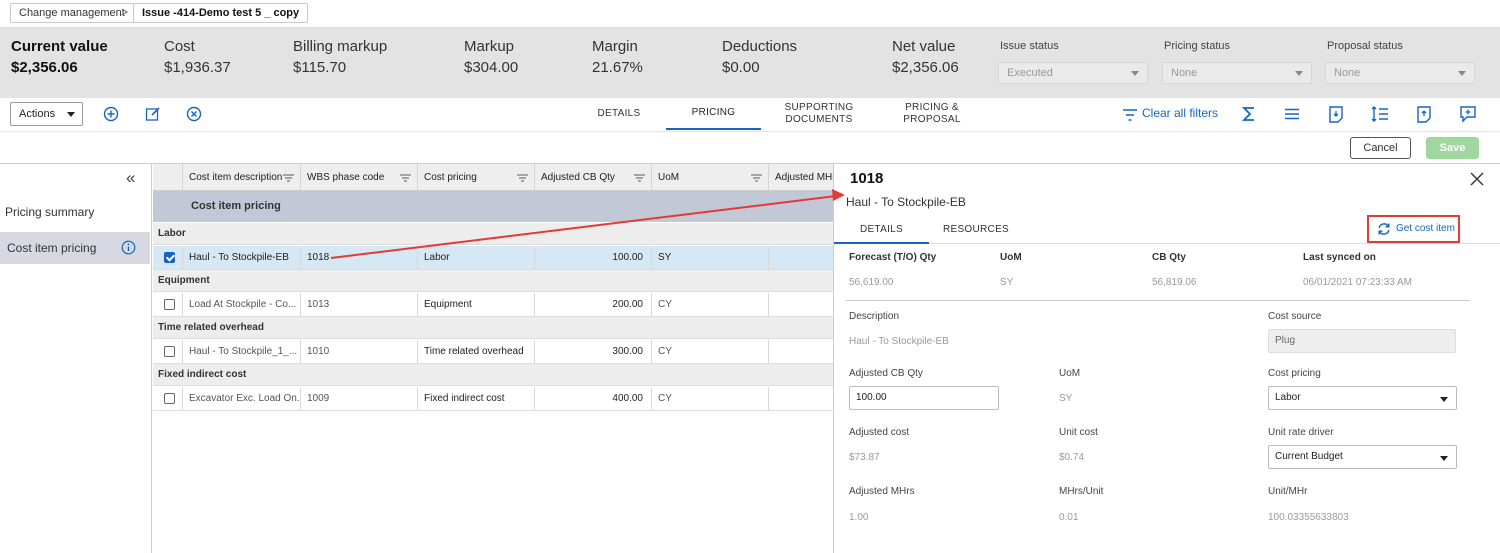 This screenshot has width=1500, height=553. Describe the element at coordinates (932, 114) in the screenshot. I see `tab-pricing-and-proposal: PRICING & PROPOSAL` at that location.